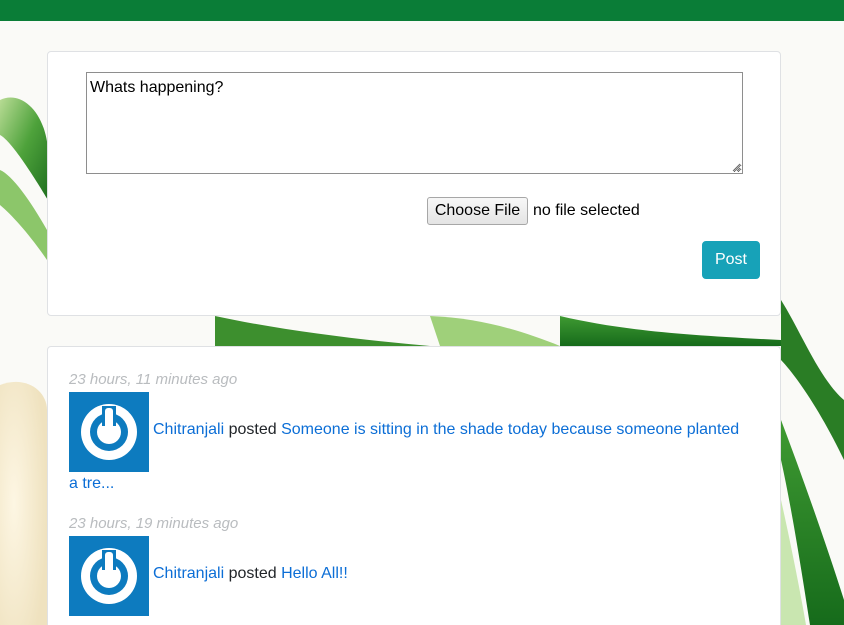 The width and height of the screenshot is (844, 625). I want to click on top-navbar, so click(422, 10).